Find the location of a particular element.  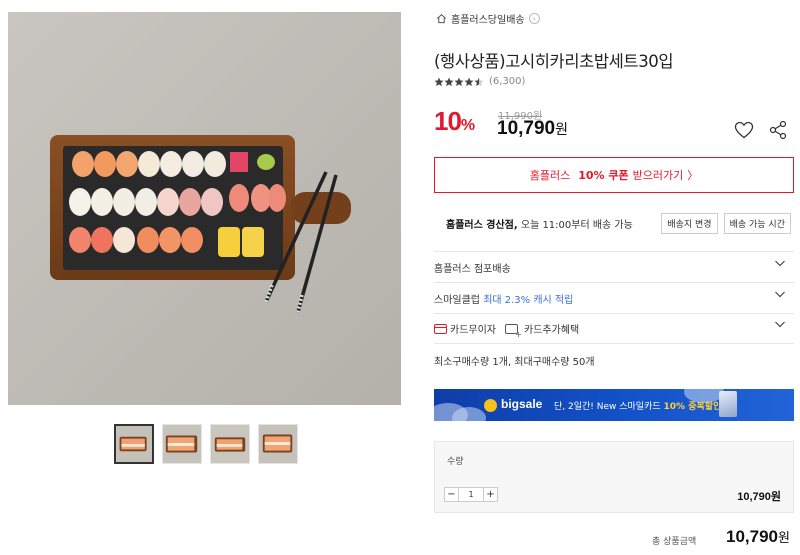

thumbnail-list is located at coordinates (206, 444).